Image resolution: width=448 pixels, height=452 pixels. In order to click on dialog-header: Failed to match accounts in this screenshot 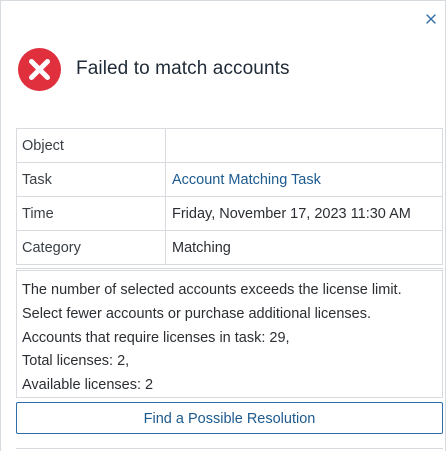, I will do `click(153, 69)`.